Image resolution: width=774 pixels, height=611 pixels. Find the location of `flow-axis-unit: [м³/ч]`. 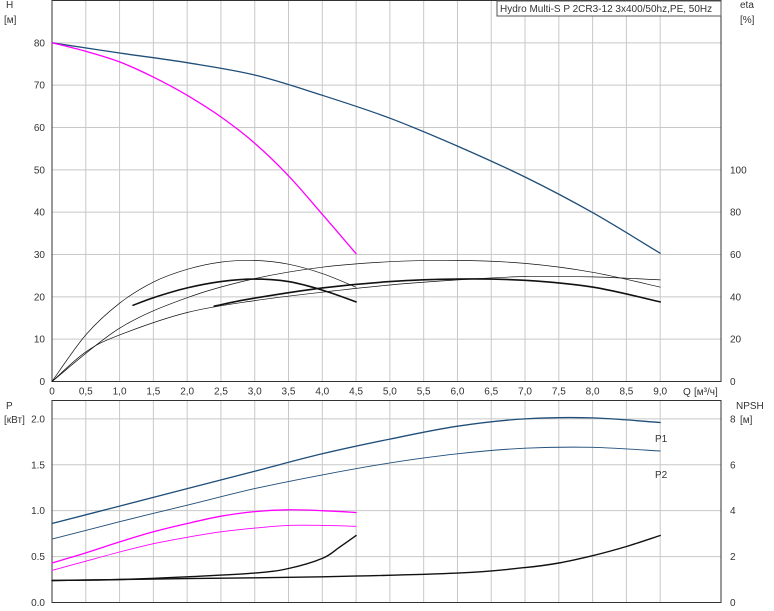

flow-axis-unit: [м³/ч] is located at coordinates (706, 392).